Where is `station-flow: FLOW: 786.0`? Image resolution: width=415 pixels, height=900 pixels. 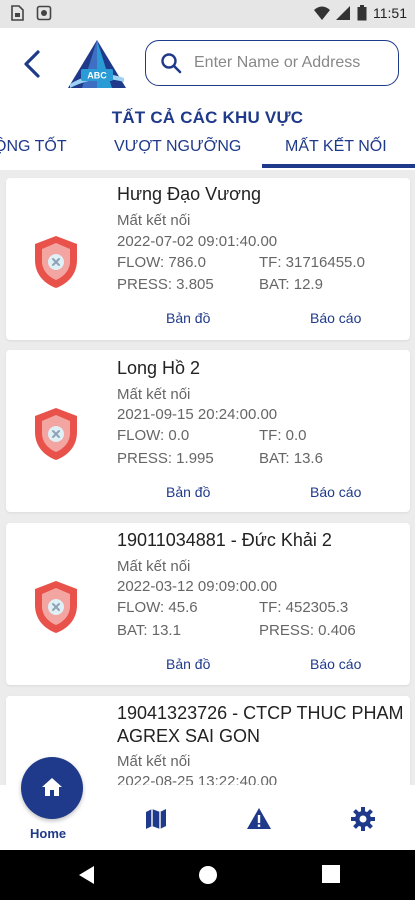 station-flow: FLOW: 786.0 is located at coordinates (161, 262).